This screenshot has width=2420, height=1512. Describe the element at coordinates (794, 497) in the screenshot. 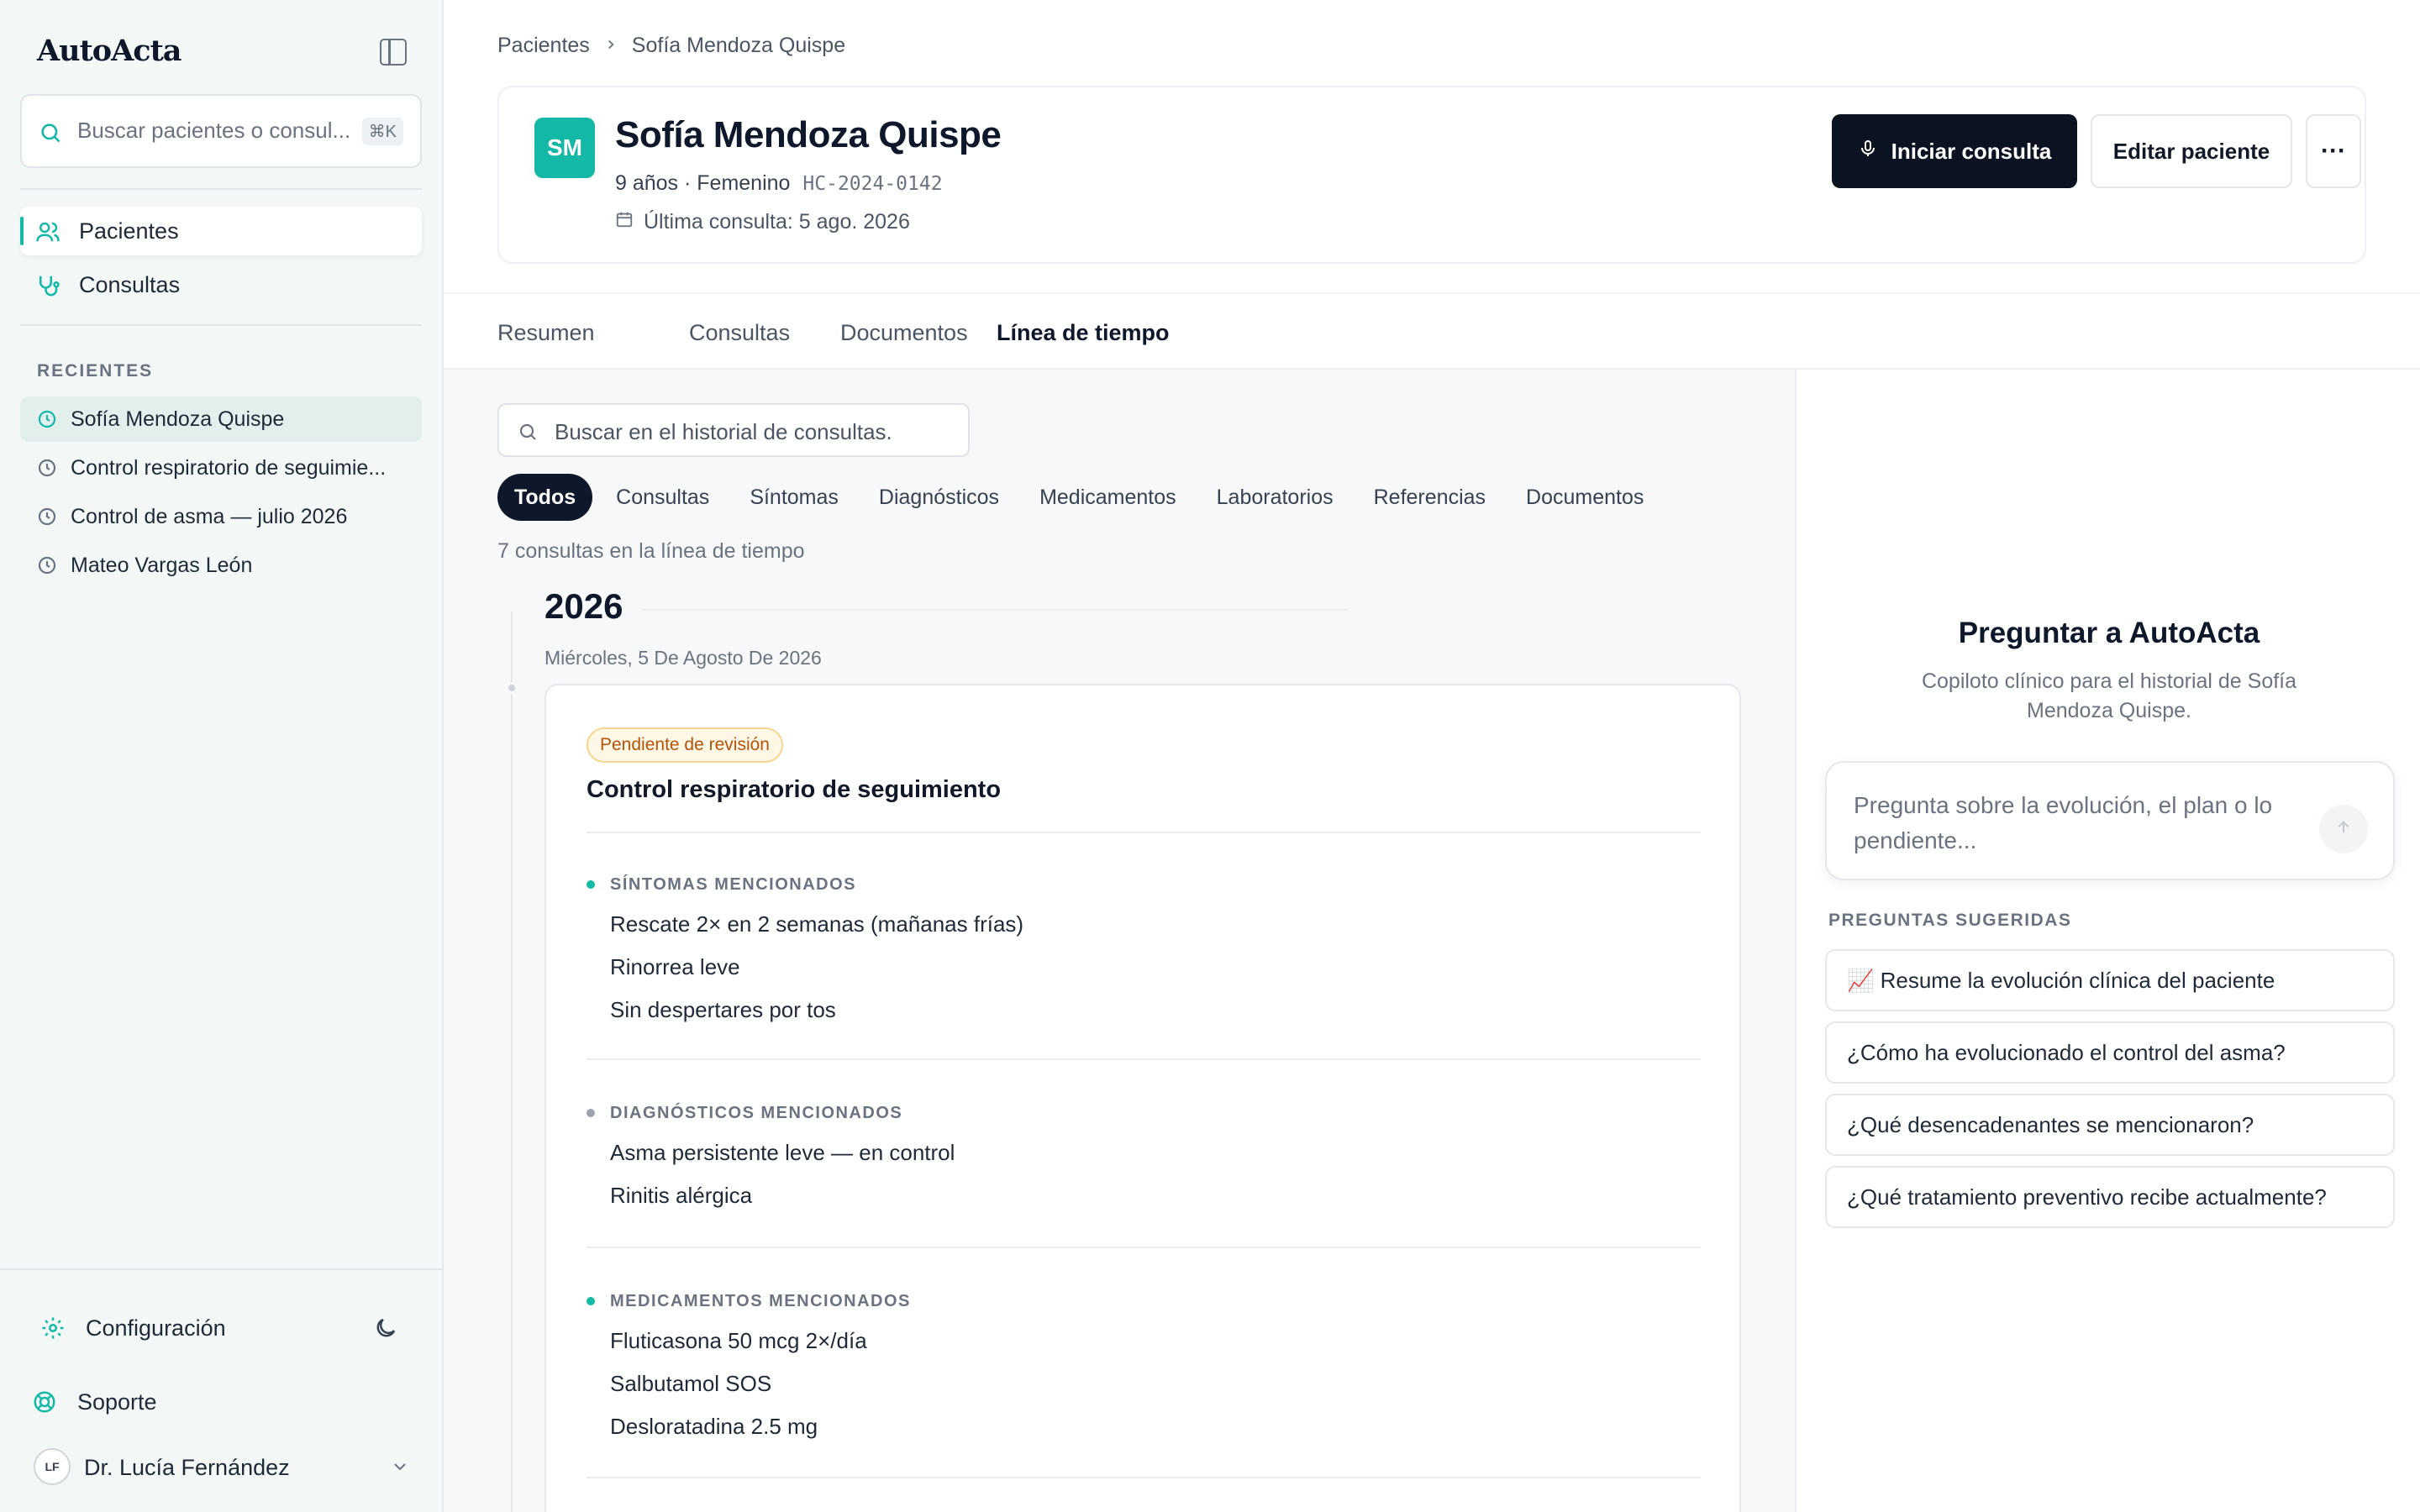

I see `filter-chip-sintomas: Síntomas` at that location.